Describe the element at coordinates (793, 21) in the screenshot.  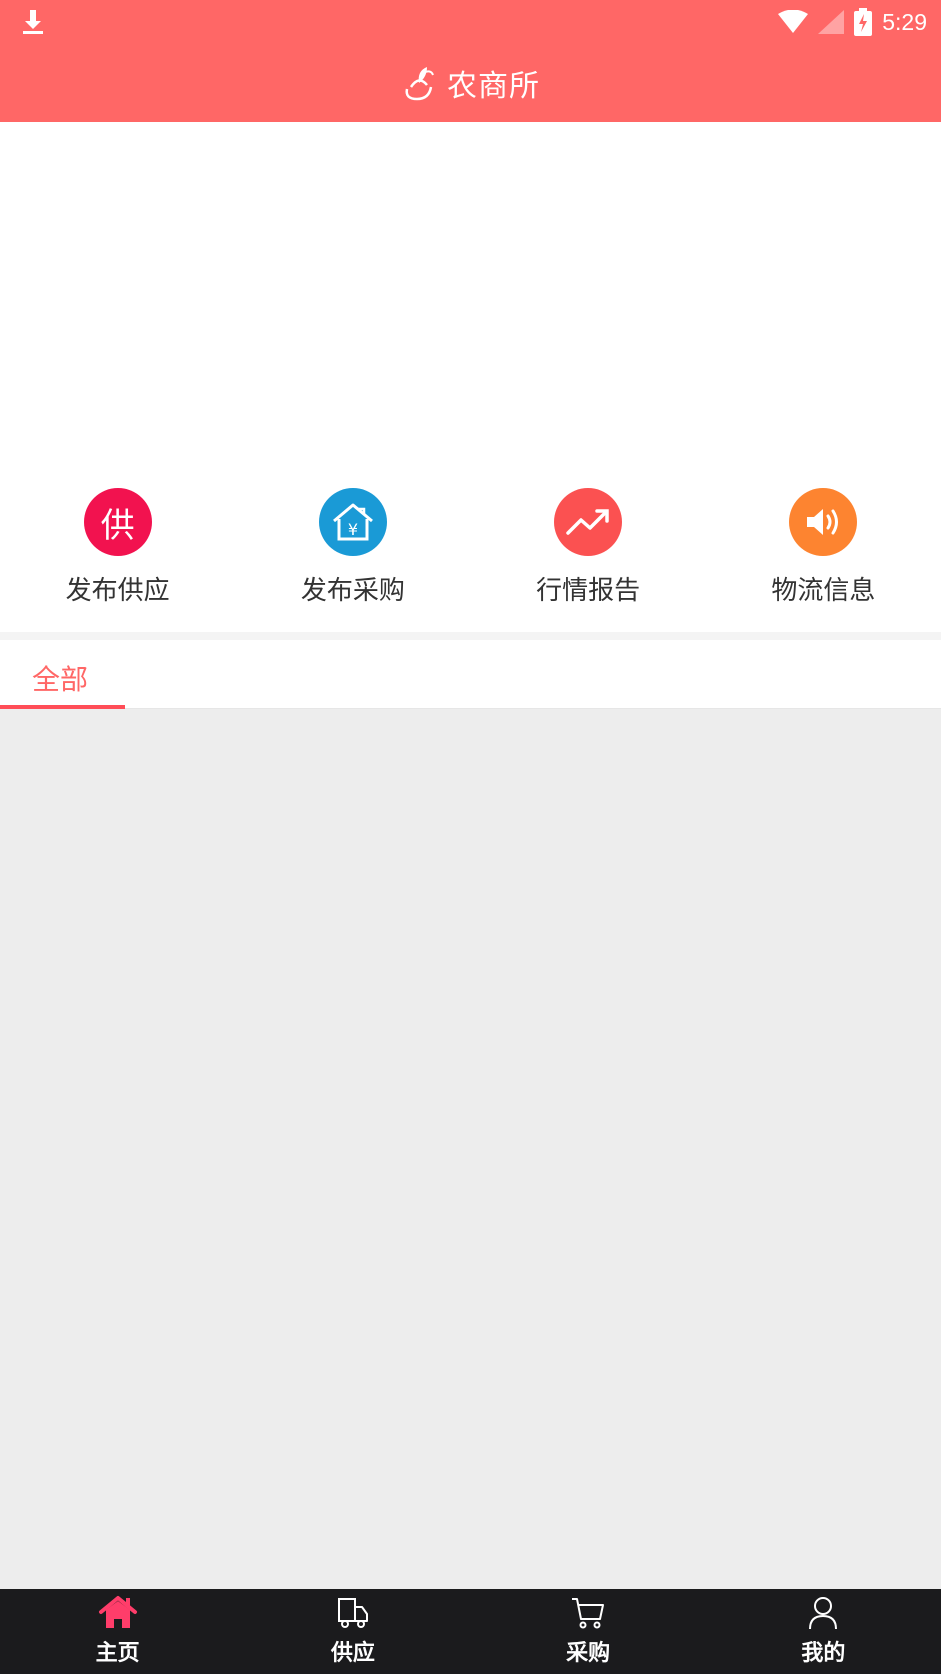
I see `wifi-icon` at that location.